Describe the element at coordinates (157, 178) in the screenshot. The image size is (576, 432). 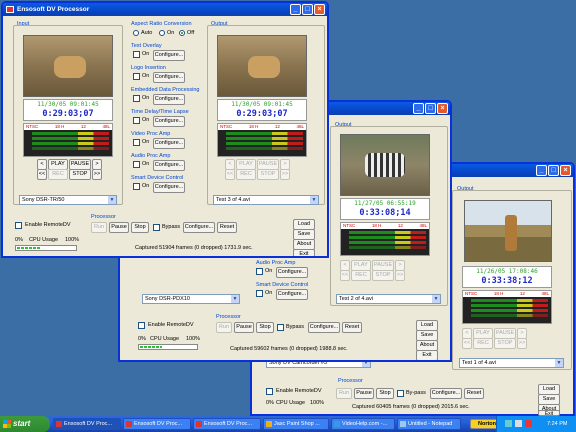
I see `smart-device-label: Smart Device Control` at that location.